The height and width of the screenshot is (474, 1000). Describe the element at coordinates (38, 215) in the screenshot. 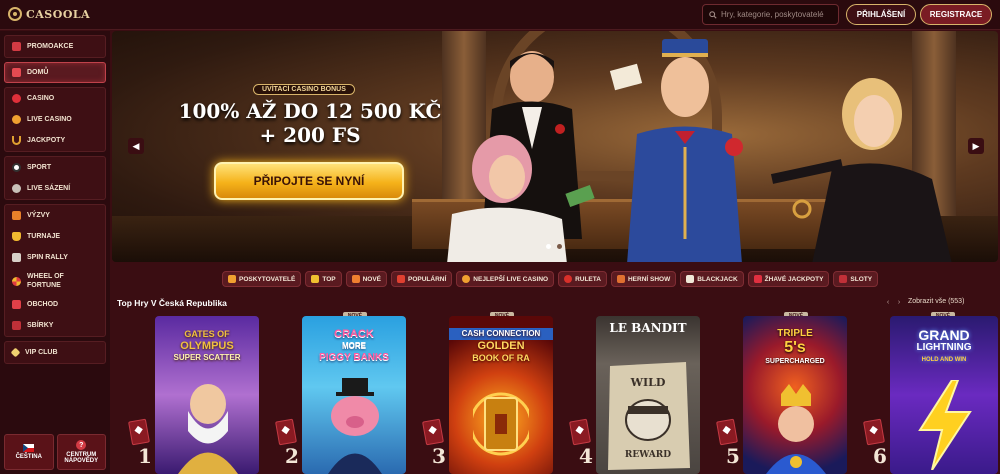

I see `sidebar-item-label: VÝZVY` at that location.